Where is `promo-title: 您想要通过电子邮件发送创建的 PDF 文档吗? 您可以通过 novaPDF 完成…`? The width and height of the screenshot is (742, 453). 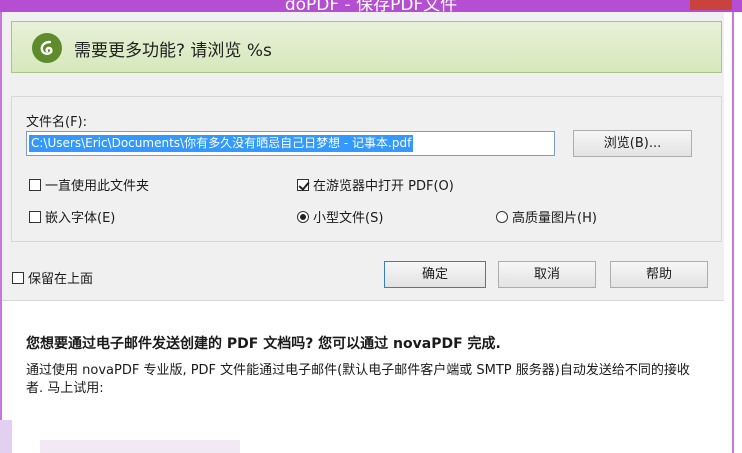 promo-title: 您想要通过电子邮件发送创建的 PDF 文档吗? 您可以通过 novaPDF 完成… is located at coordinates (263, 344).